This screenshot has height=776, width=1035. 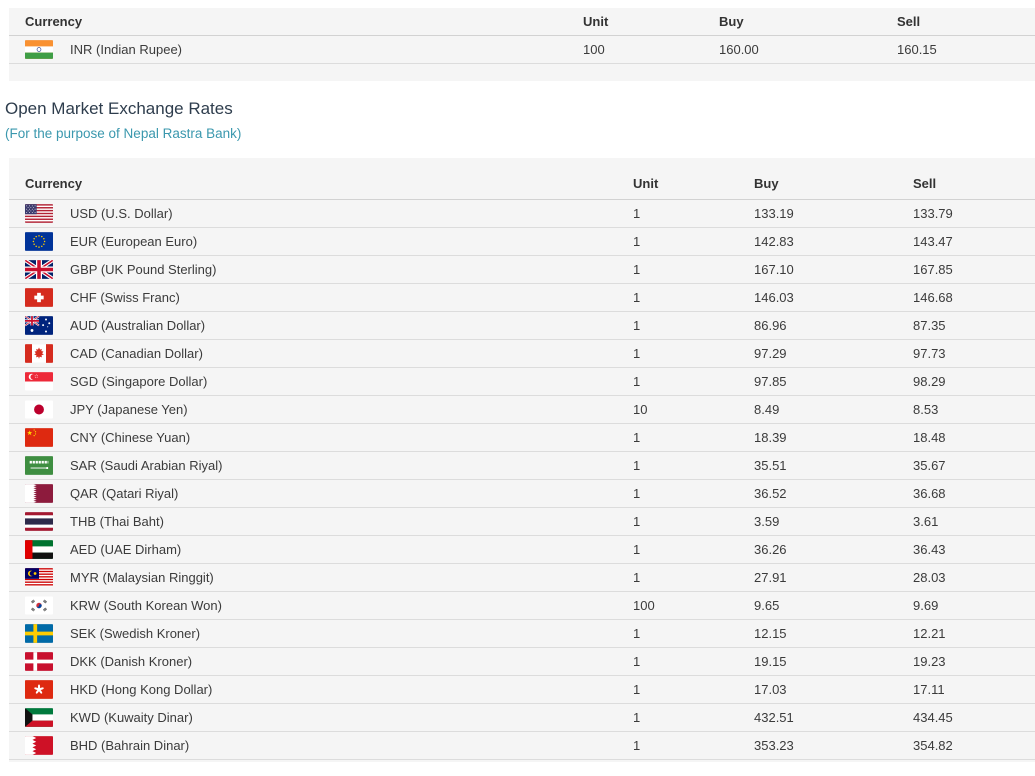 What do you see at coordinates (321, 325) in the screenshot?
I see `currency-cell: AUD (Australian Dollar)` at bounding box center [321, 325].